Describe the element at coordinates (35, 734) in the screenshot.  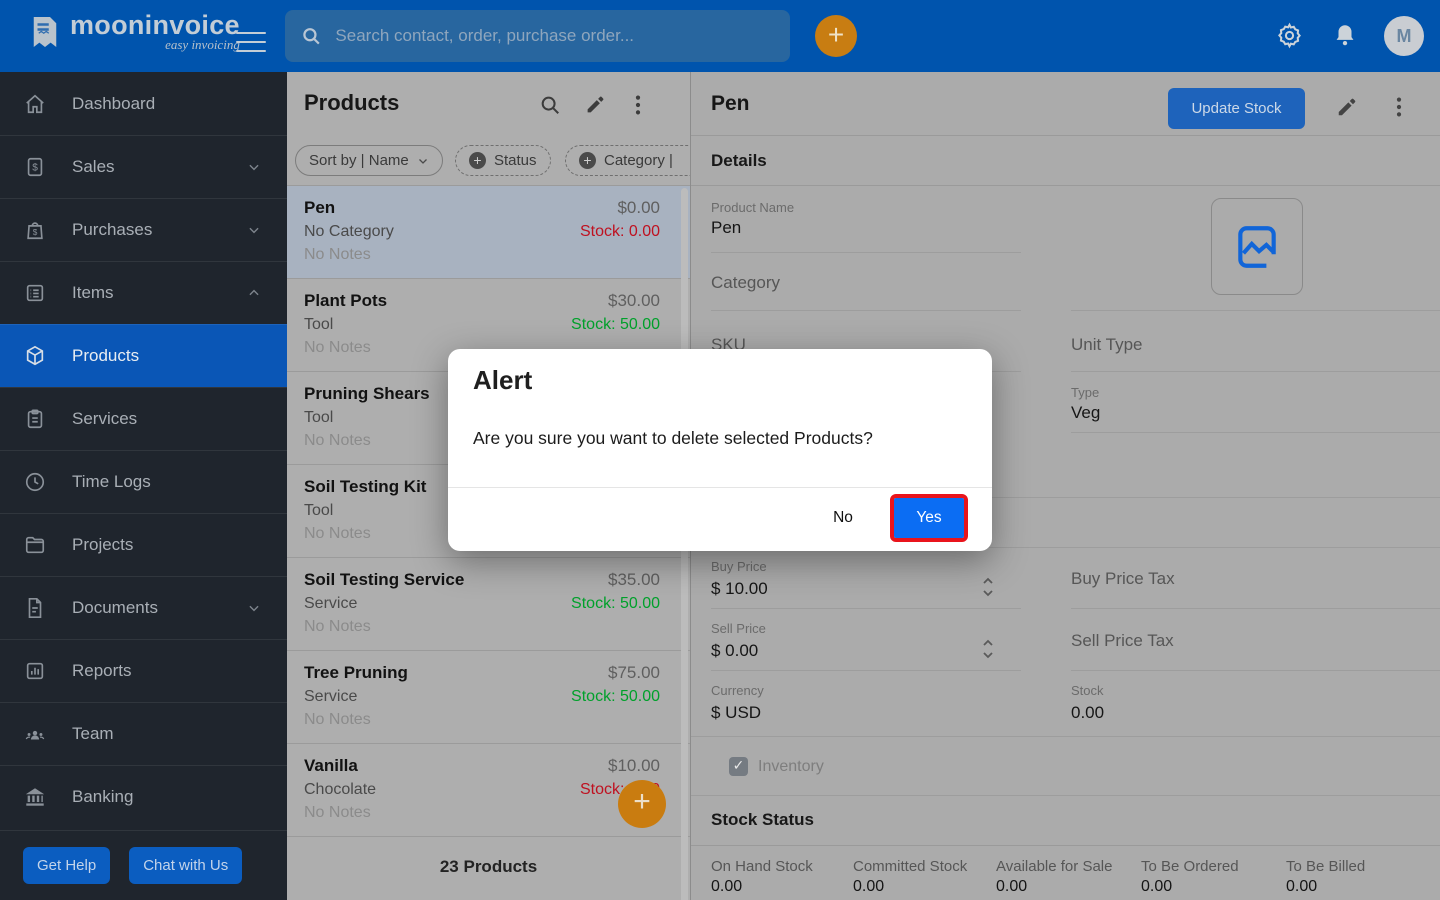
I see `team-people-icon` at that location.